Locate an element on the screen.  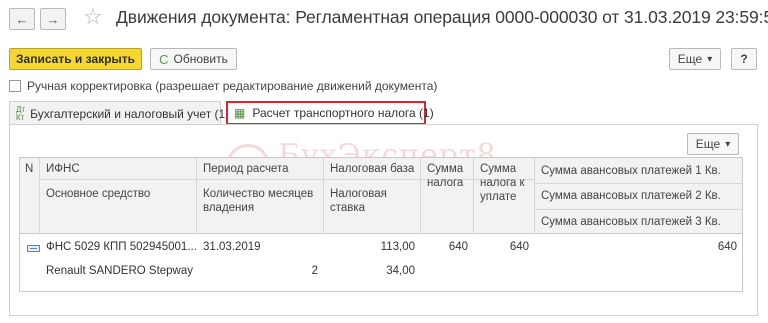
col-months-header: Количество месяцев владения is located at coordinates (260, 201).